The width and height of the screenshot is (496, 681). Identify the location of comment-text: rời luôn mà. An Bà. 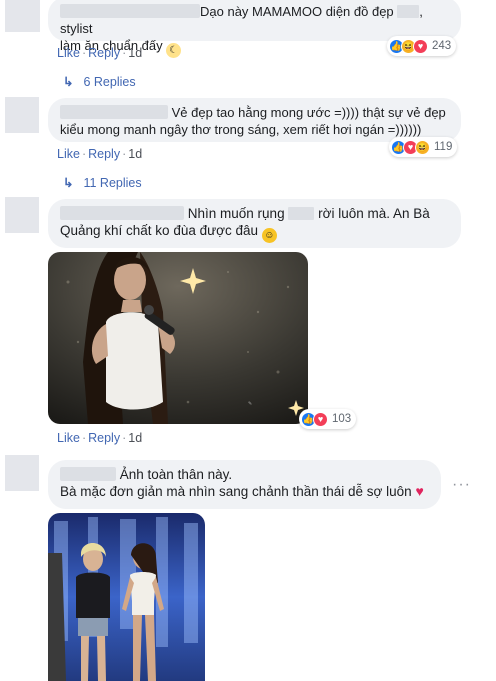
(374, 213).